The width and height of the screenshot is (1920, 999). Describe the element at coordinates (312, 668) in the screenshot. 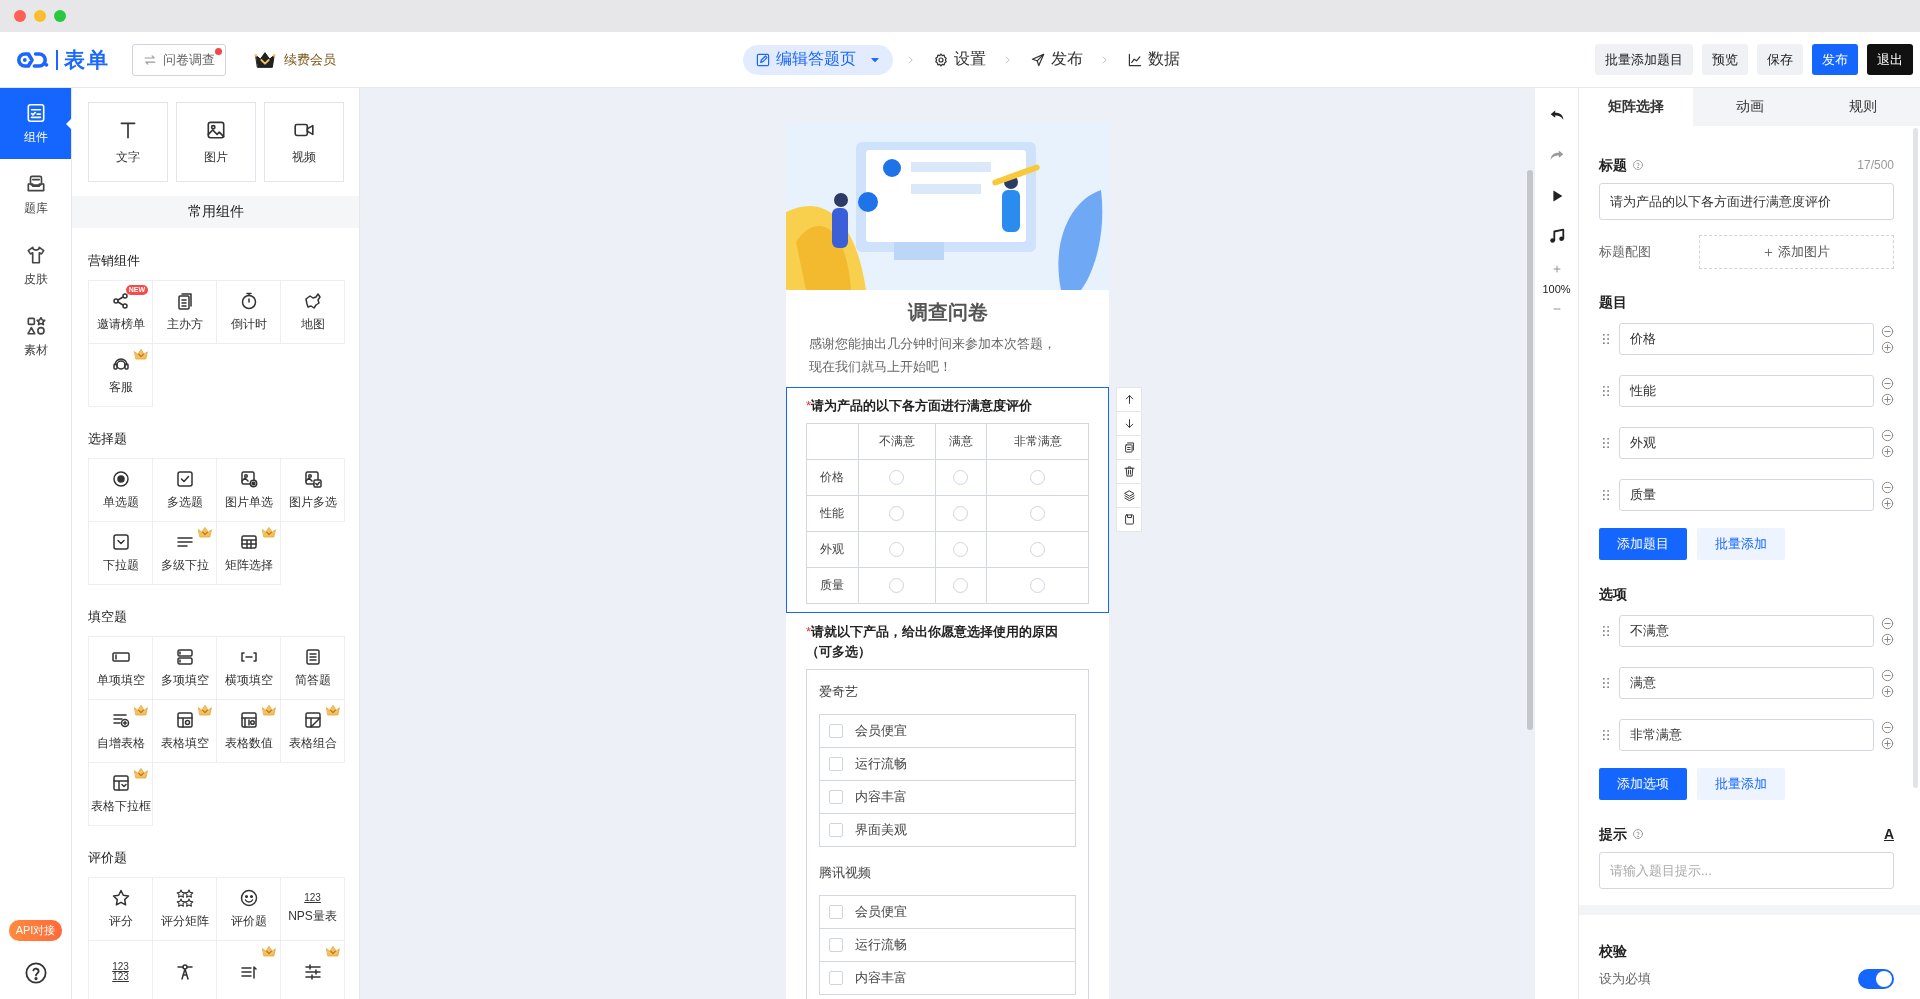

I see `component-tile: 简答题` at that location.